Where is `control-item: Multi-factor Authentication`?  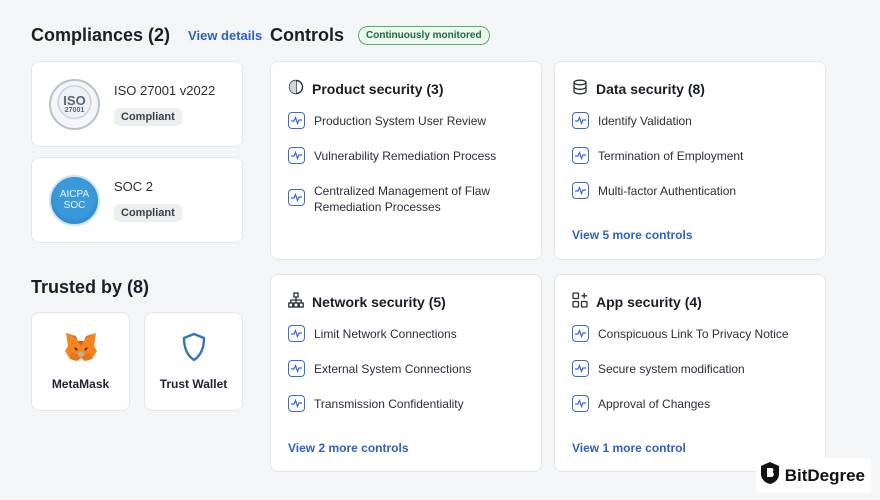 control-item: Multi-factor Authentication is located at coordinates (690, 190).